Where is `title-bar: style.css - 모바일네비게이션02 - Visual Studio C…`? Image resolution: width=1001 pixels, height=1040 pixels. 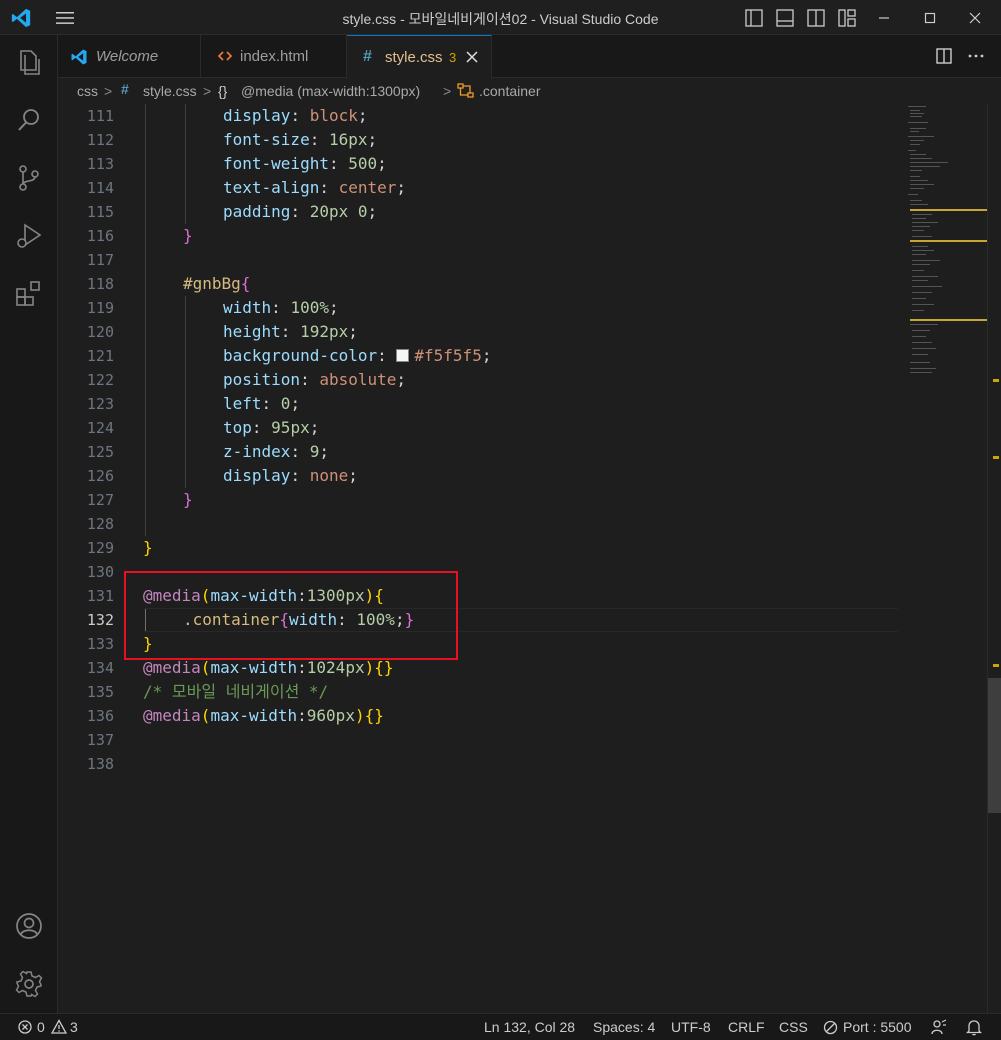
title-bar: style.css - 모바일네비게이션02 - Visual Studio C… is located at coordinates (500, 17).